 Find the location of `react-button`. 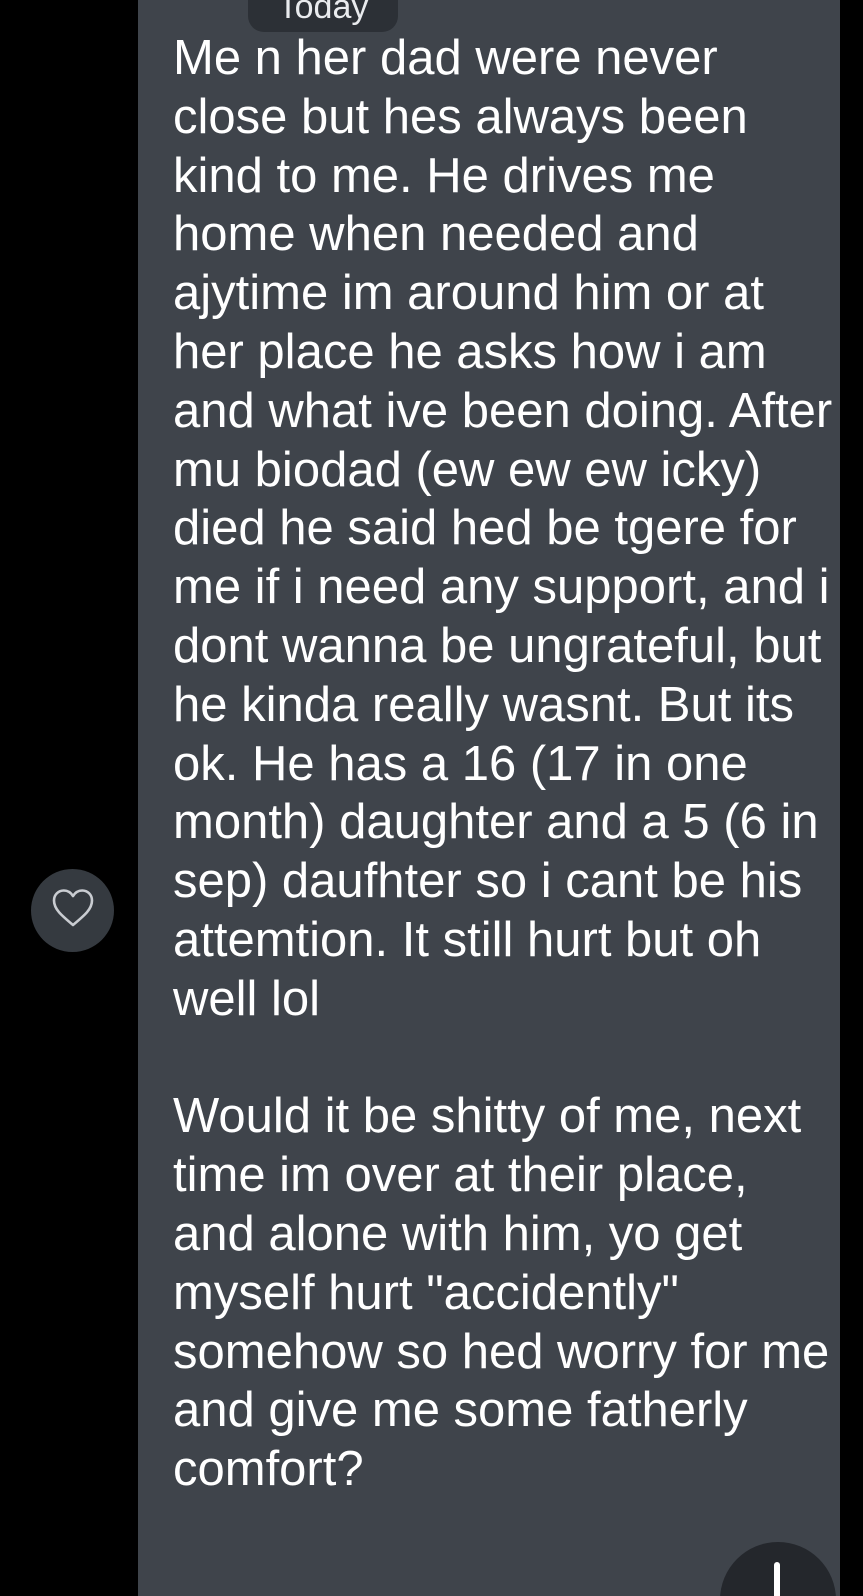

react-button is located at coordinates (72, 910).